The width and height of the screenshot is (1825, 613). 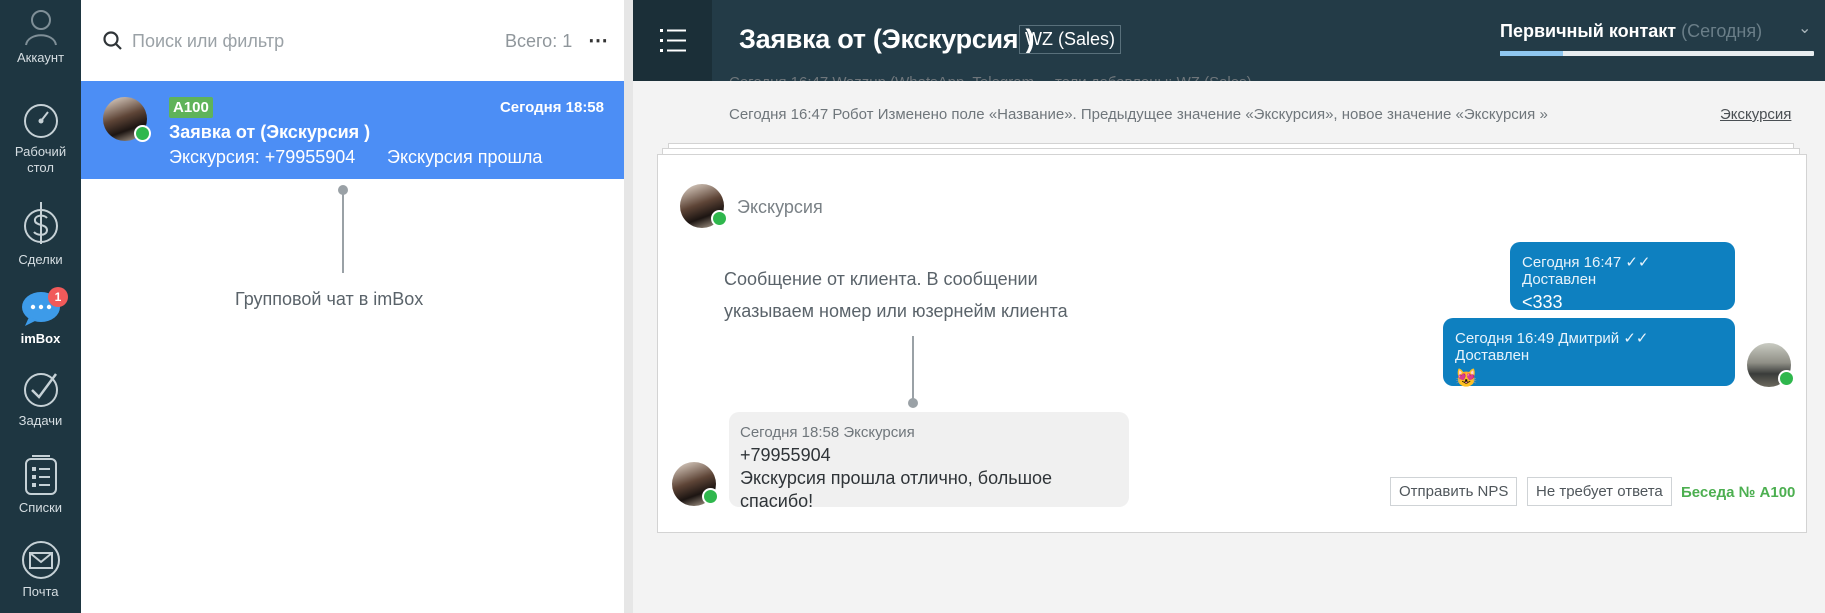 I want to click on nav-tasks: Задачи, so click(x=40, y=400).